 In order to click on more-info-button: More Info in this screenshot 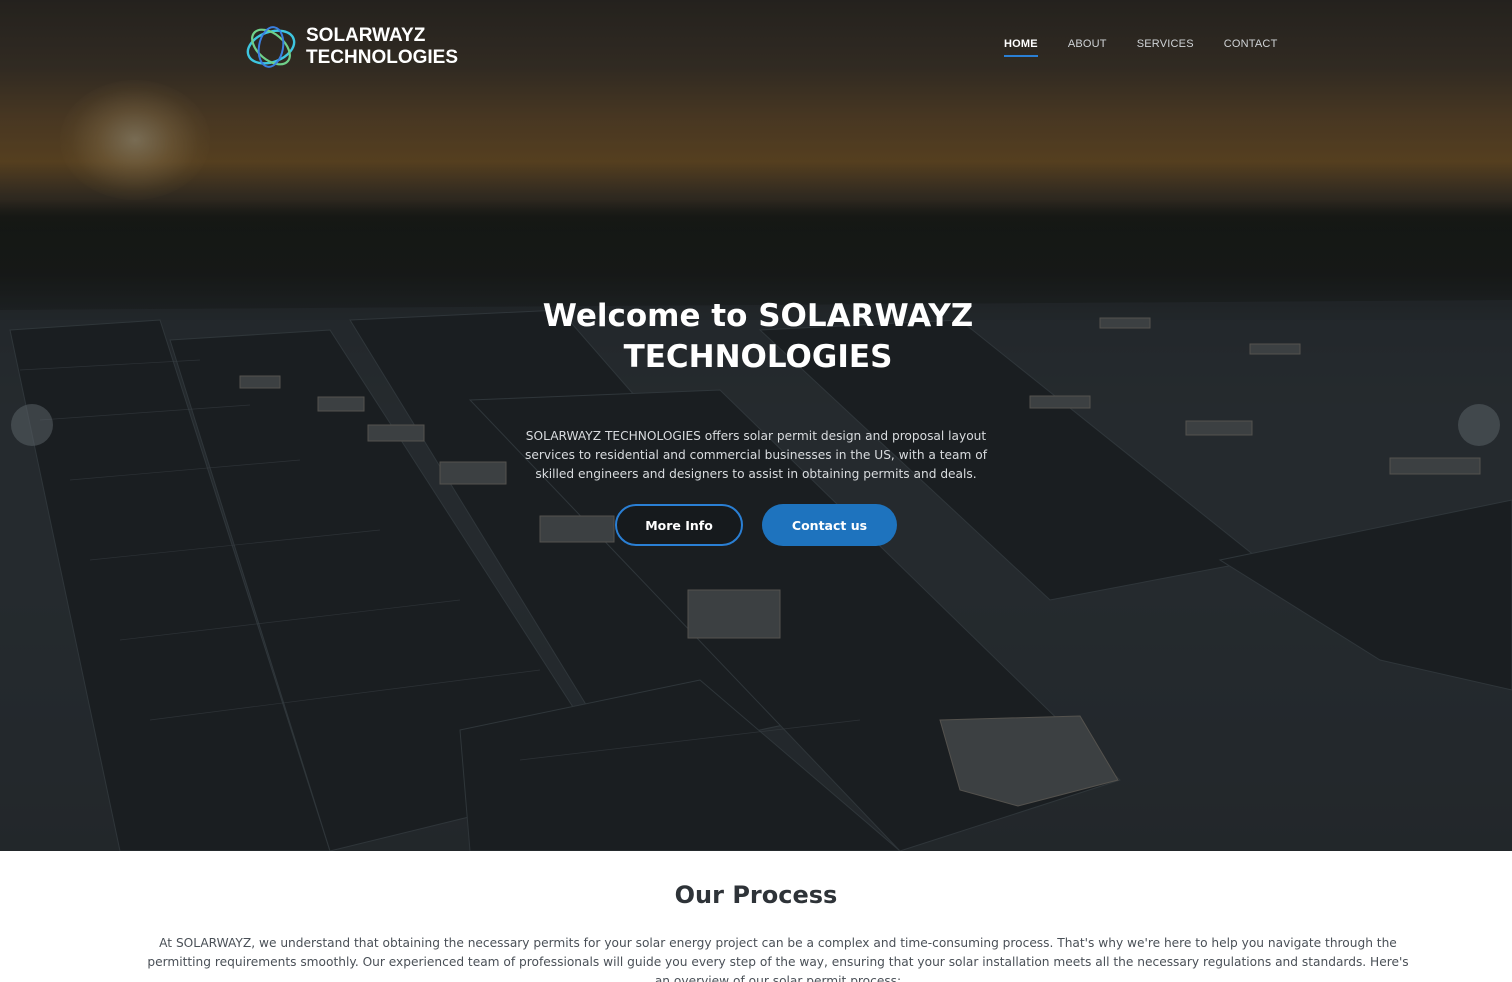, I will do `click(679, 525)`.